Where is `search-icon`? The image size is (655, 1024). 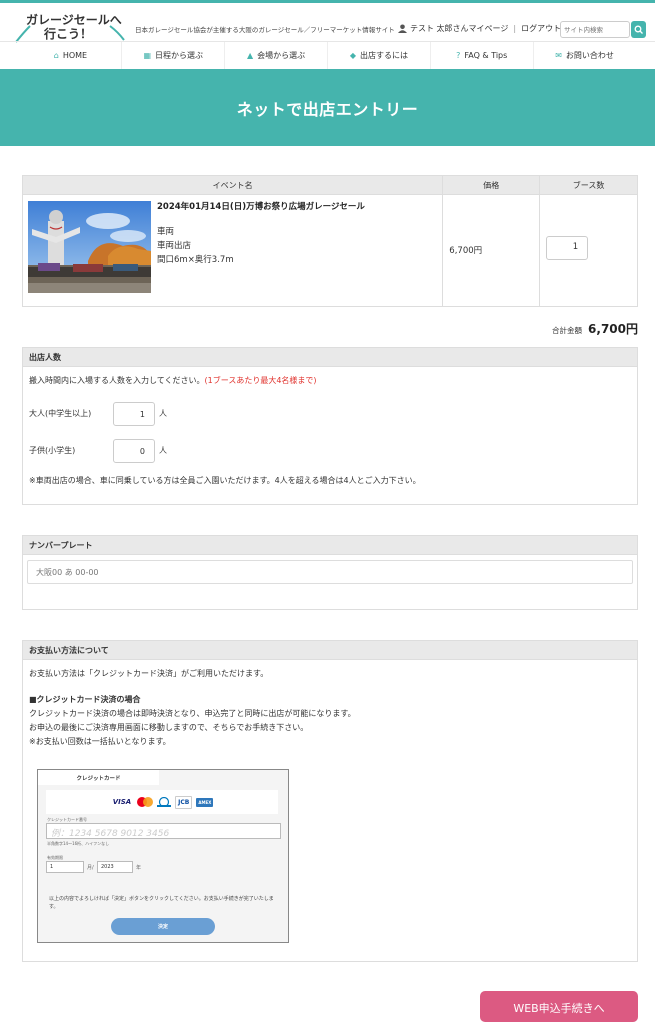
search-icon is located at coordinates (638, 29).